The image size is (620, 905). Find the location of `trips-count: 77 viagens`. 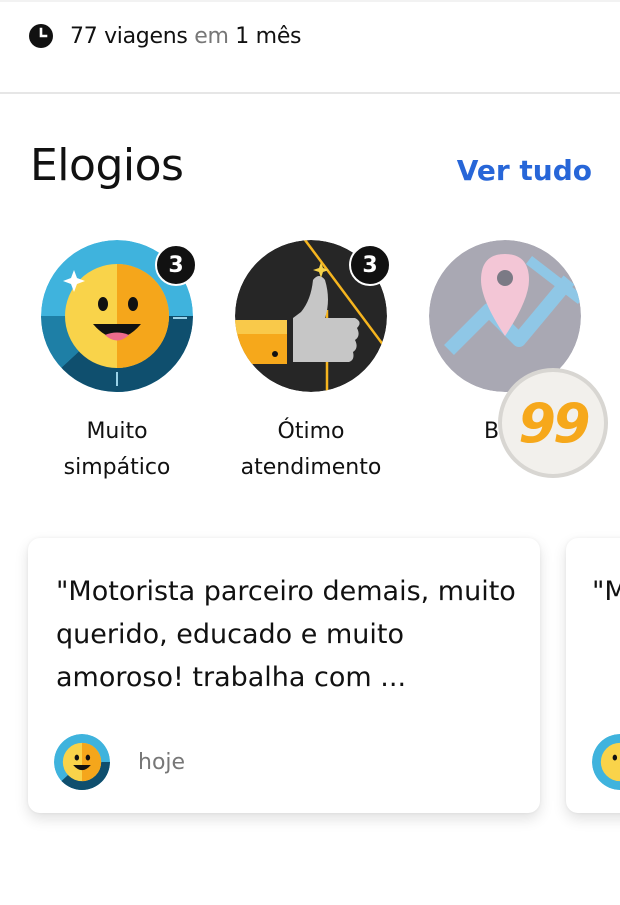

trips-count: 77 viagens is located at coordinates (129, 36).